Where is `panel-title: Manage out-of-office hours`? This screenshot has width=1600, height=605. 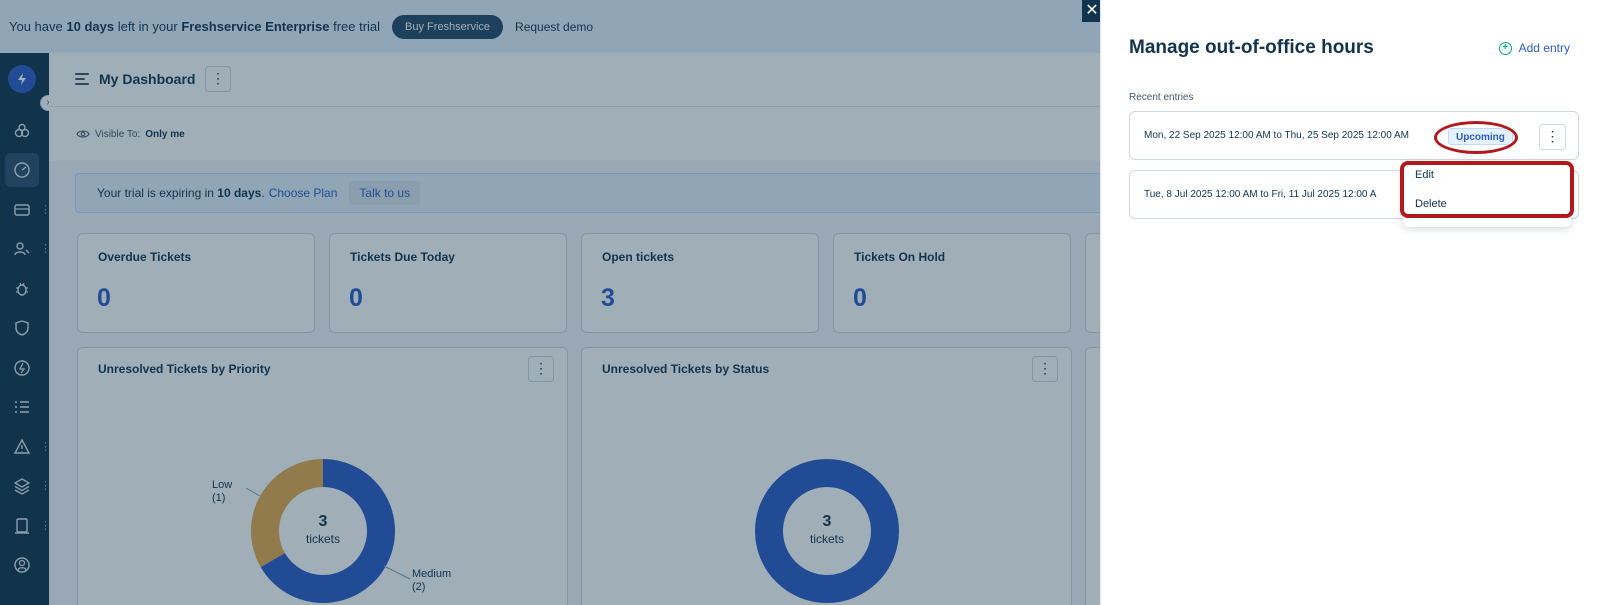
panel-title: Manage out-of-office hours is located at coordinates (1251, 47).